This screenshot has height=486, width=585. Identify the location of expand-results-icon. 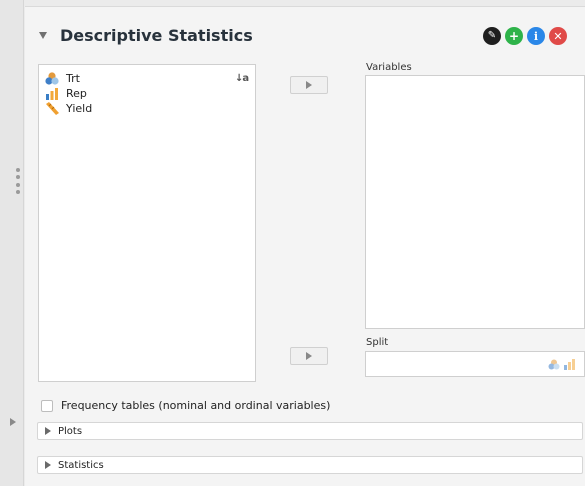
(13, 422).